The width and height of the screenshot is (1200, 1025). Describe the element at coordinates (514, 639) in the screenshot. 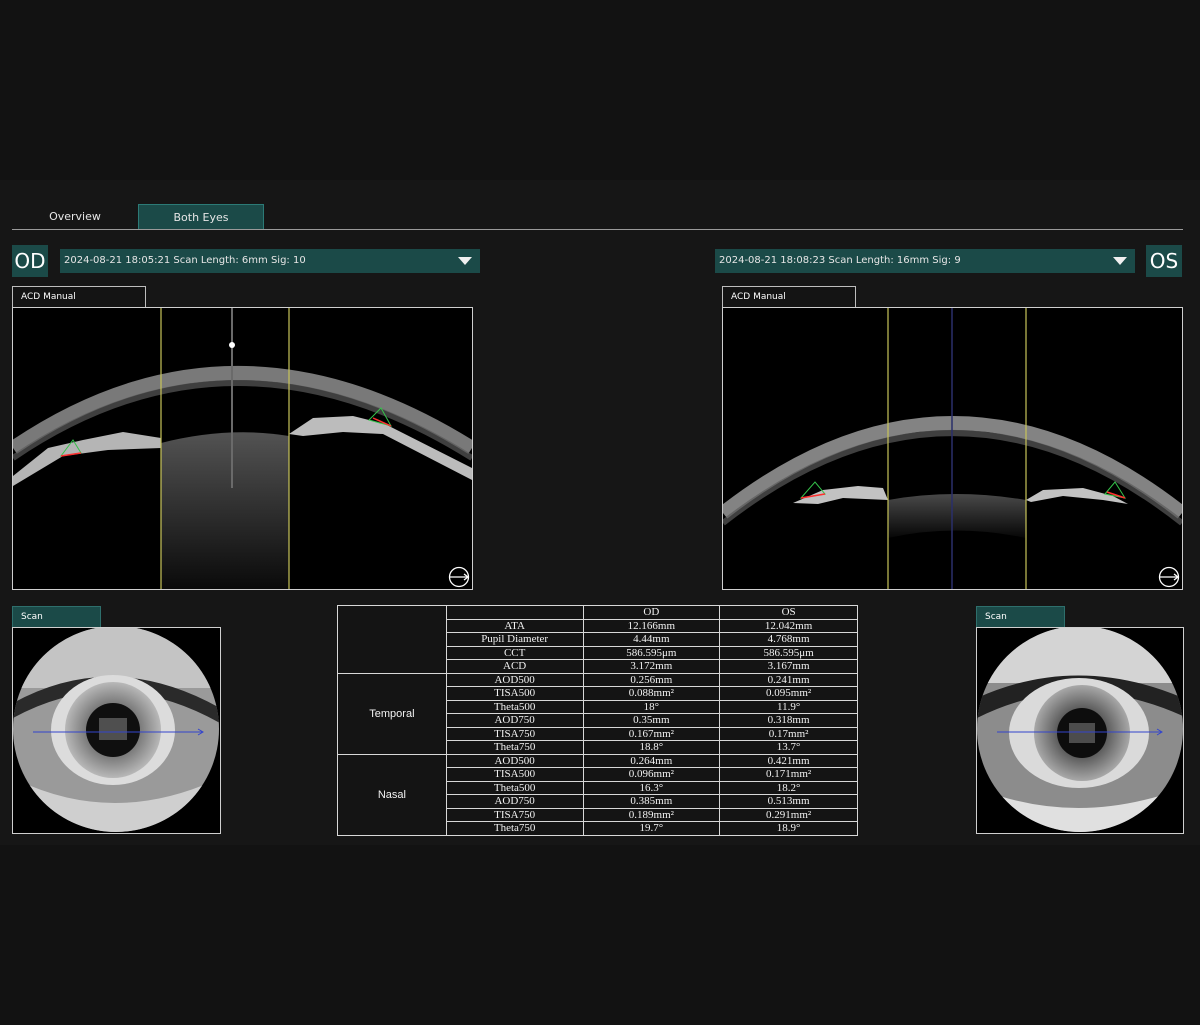

I see `measure-label: Pupil Diameter` at that location.